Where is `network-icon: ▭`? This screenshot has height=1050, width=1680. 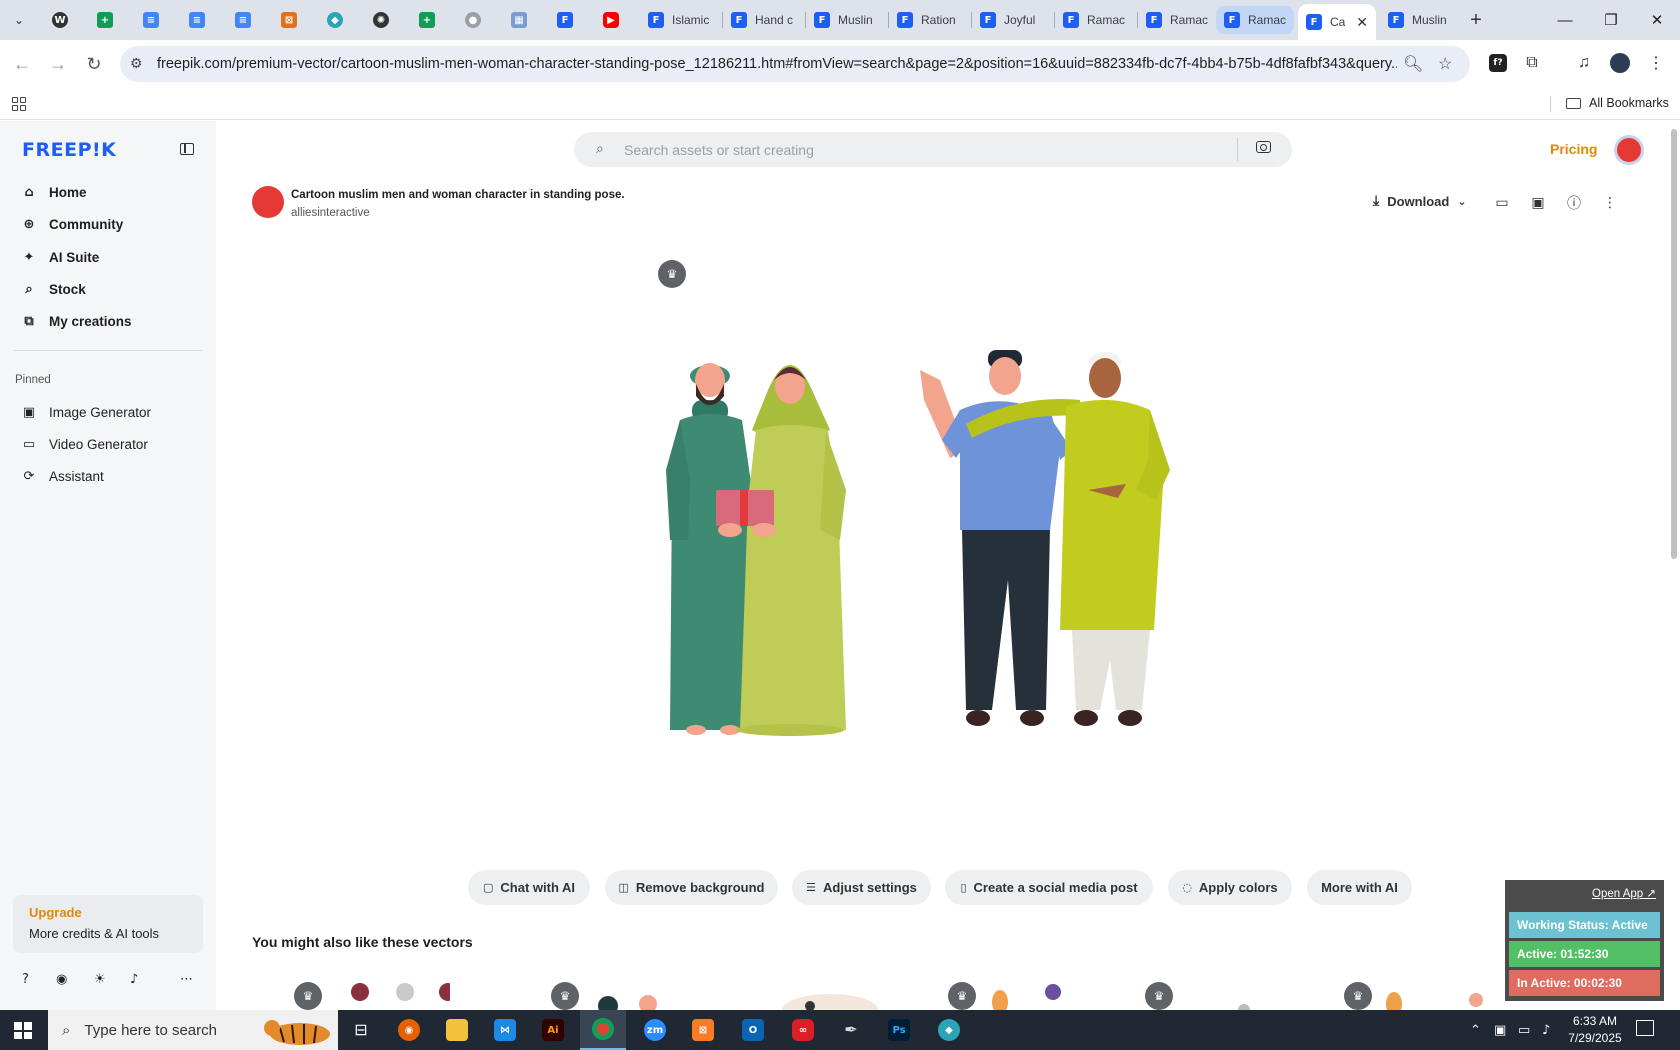
network-icon: ▭ is located at coordinates (1524, 1030).